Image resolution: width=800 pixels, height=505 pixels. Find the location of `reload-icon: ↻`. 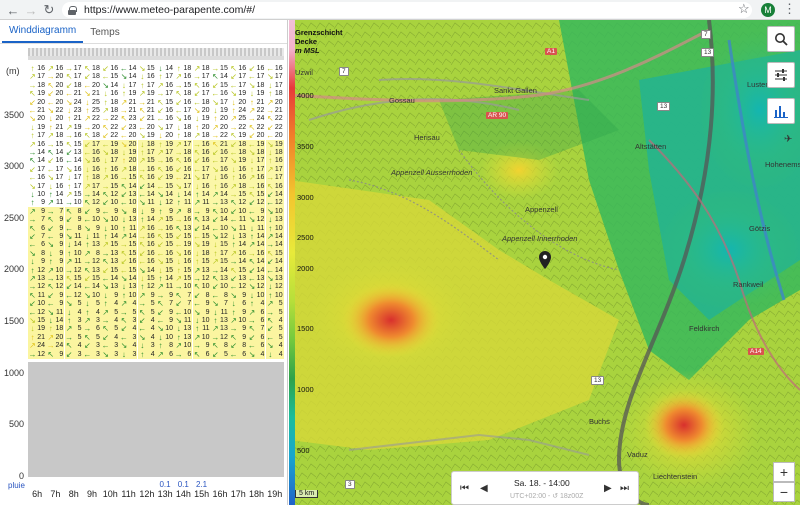

reload-icon: ↻ is located at coordinates (49, 10).